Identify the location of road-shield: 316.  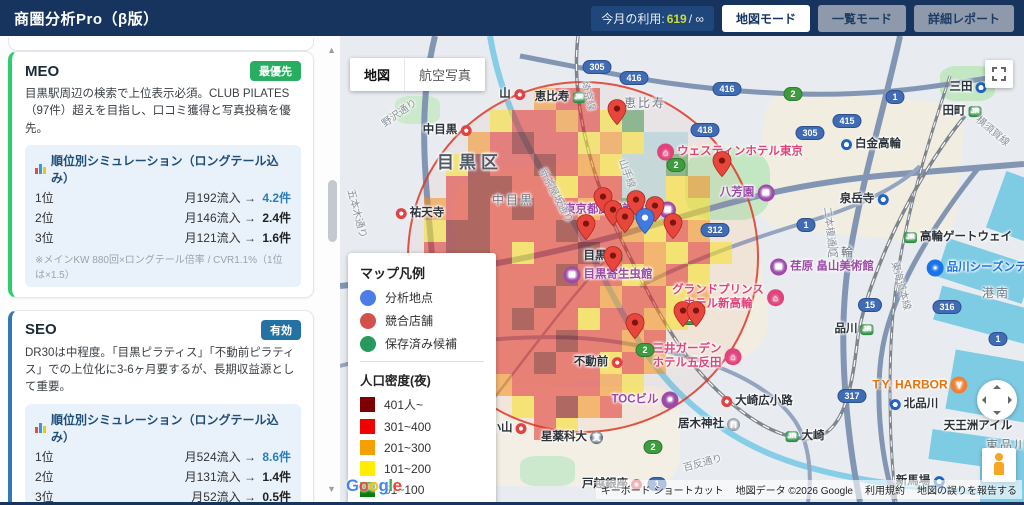
(947, 307).